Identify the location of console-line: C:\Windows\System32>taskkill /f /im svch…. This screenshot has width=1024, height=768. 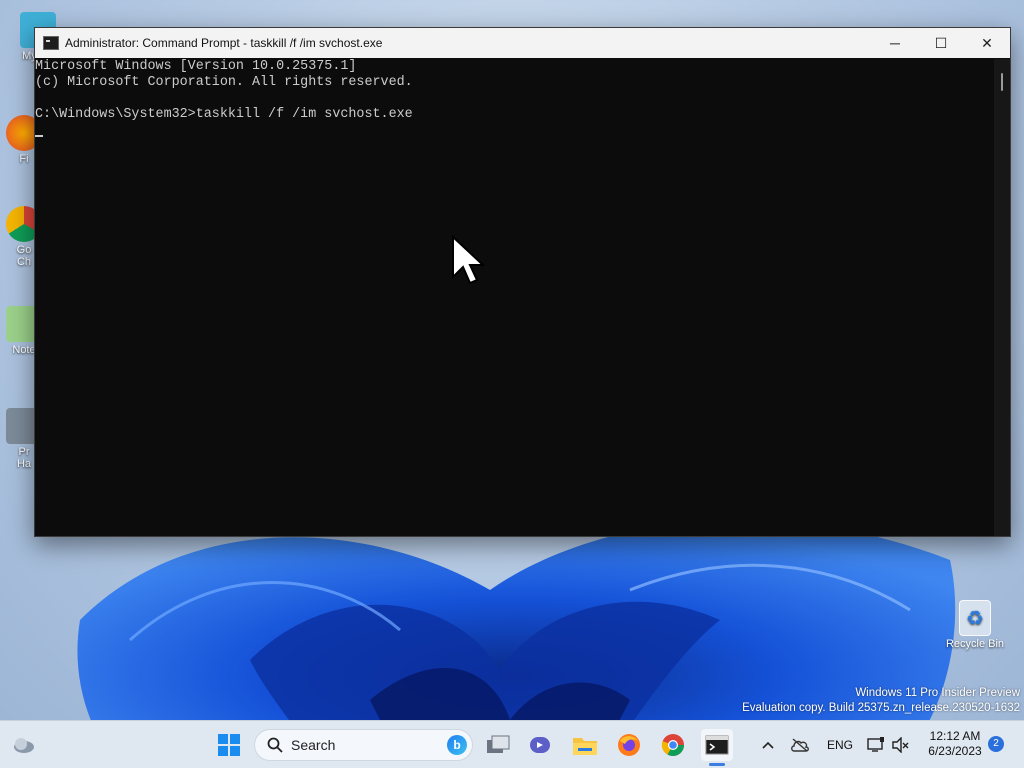
(224, 114).